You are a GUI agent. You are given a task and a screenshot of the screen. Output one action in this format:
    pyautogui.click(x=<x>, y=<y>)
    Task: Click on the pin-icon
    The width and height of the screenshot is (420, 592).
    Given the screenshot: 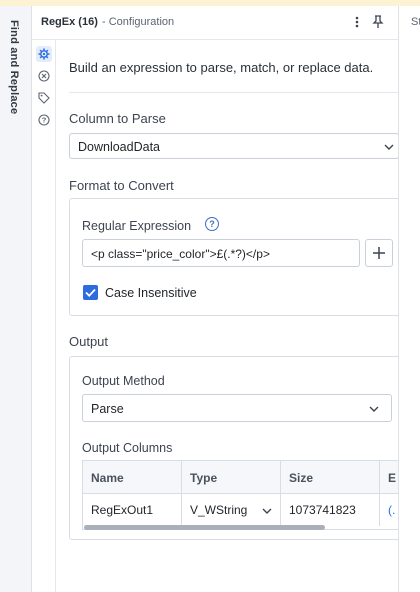 What is the action you would take?
    pyautogui.click(x=378, y=22)
    